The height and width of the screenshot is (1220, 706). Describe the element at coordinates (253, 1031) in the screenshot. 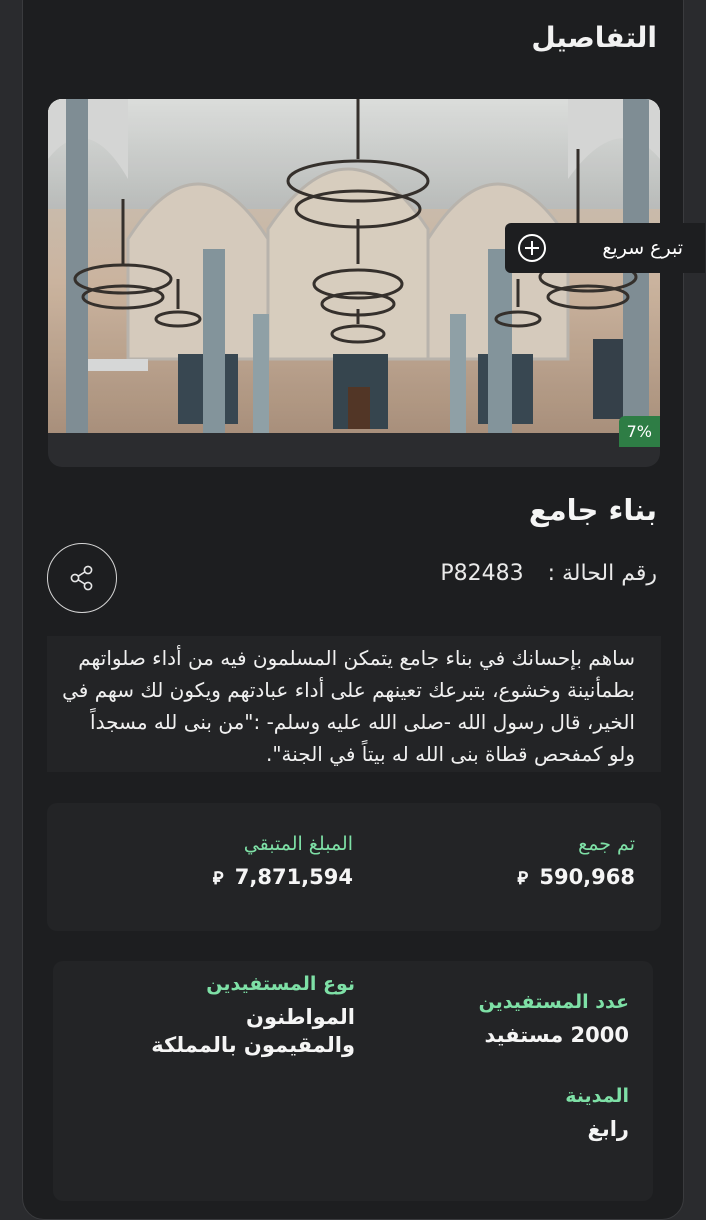

I see `beneficiaries-type-value: المواطنون والمقيمون بالمملكة` at that location.